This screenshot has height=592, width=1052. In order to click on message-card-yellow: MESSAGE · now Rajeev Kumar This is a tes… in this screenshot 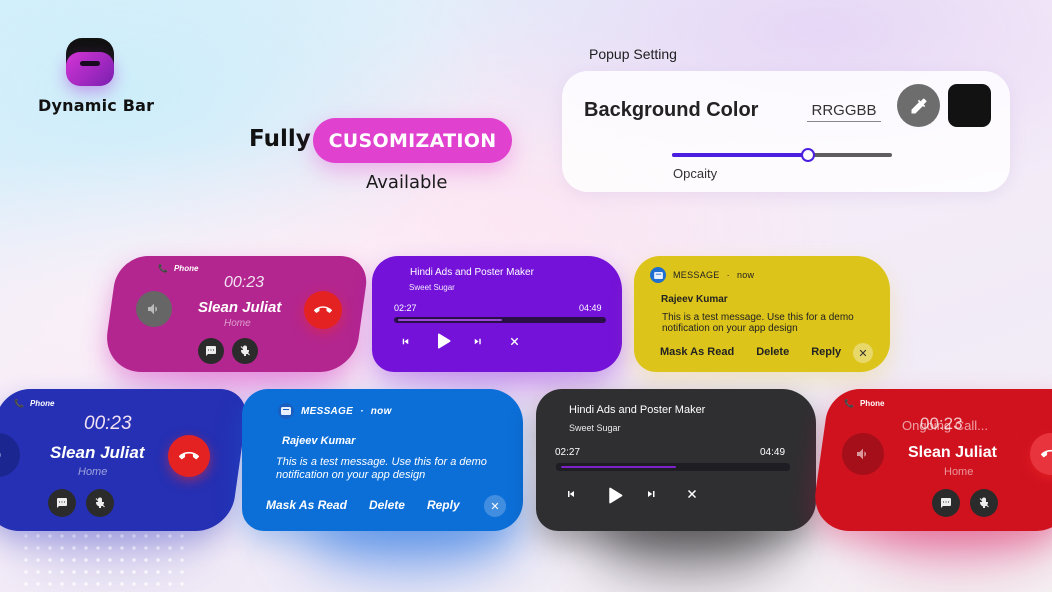, I will do `click(762, 314)`.